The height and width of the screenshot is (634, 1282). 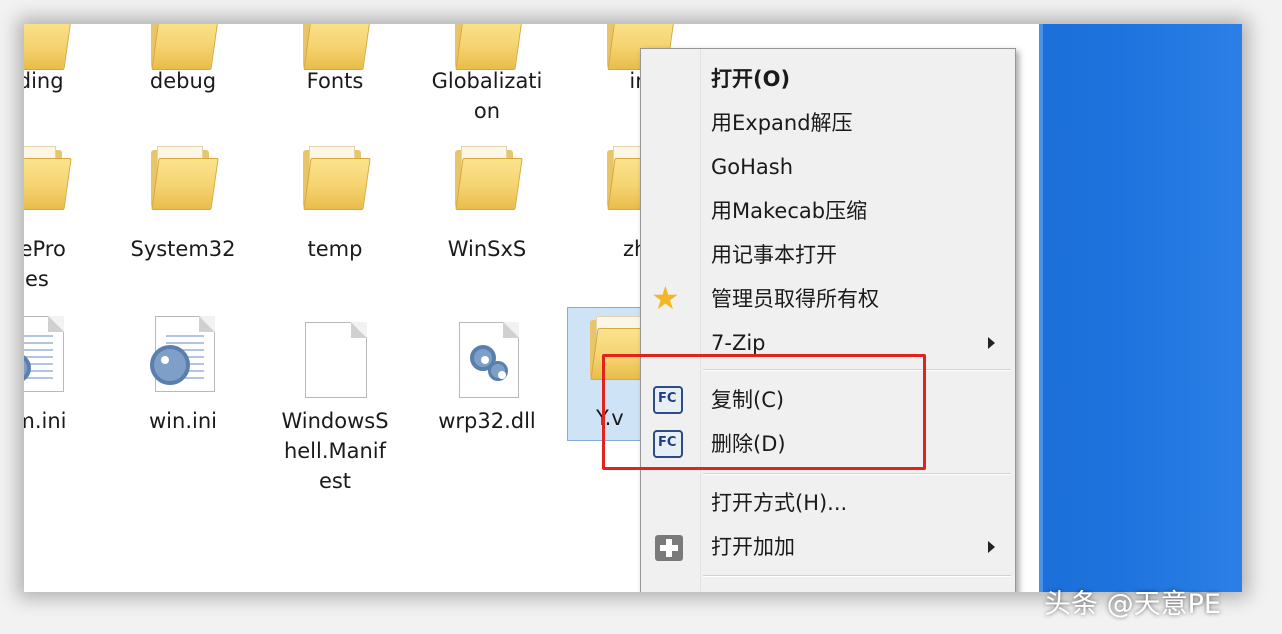 I want to click on menu-item-label: 用记事本打开, so click(x=774, y=255).